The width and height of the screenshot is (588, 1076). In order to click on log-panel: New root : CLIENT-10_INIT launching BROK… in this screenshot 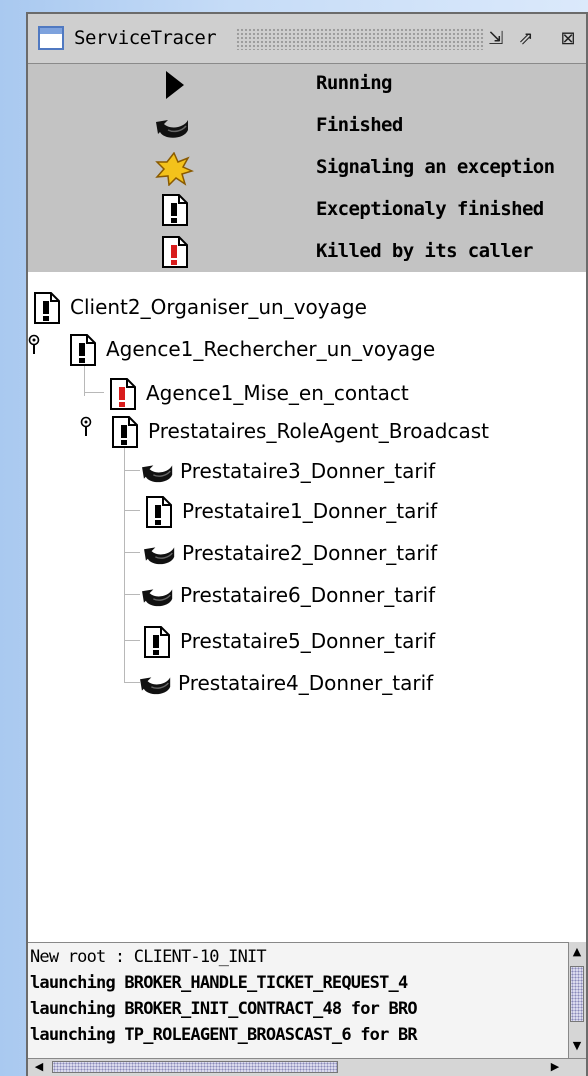, I will do `click(307, 1000)`.